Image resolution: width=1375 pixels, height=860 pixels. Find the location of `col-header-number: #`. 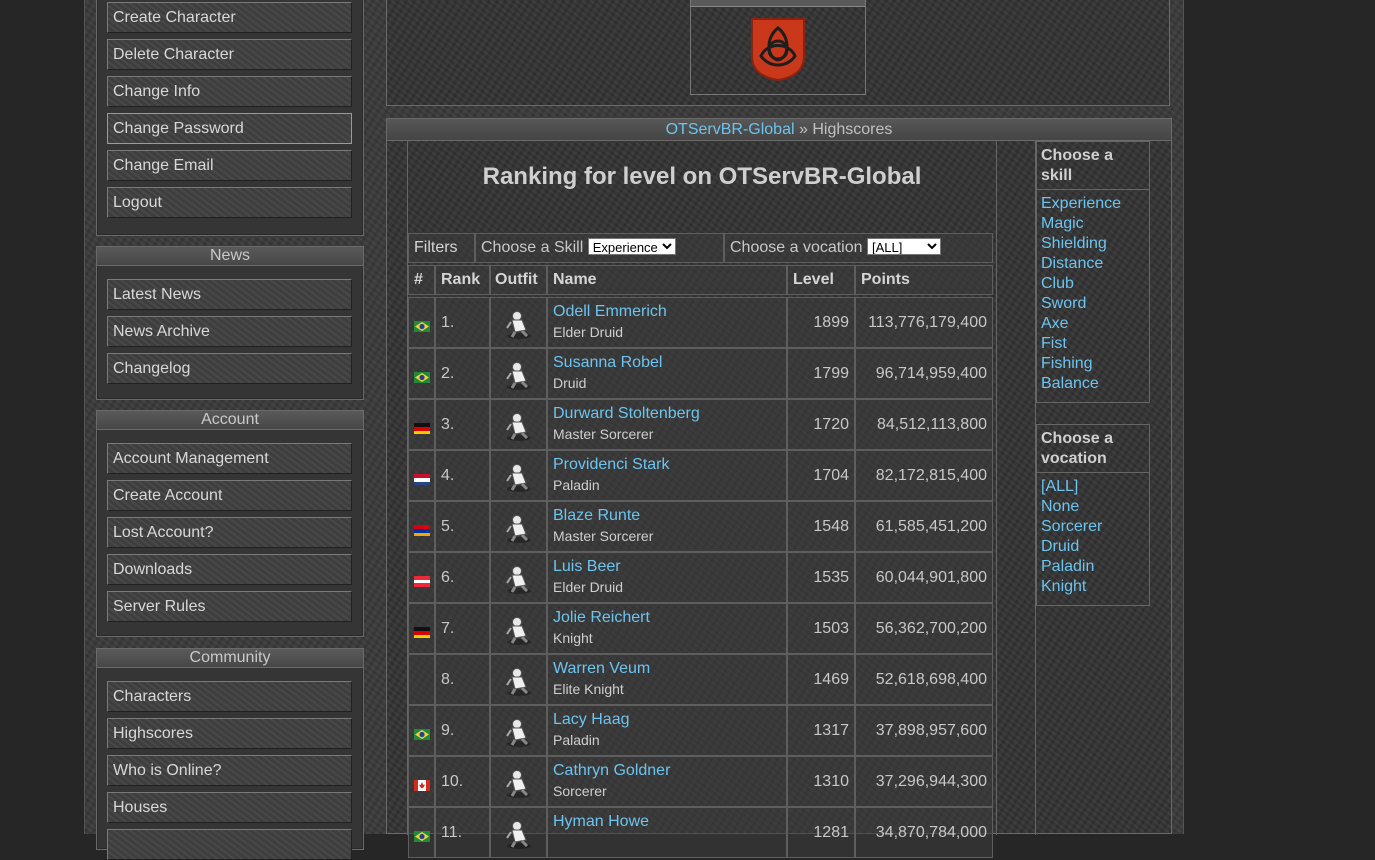

col-header-number: # is located at coordinates (421, 280).